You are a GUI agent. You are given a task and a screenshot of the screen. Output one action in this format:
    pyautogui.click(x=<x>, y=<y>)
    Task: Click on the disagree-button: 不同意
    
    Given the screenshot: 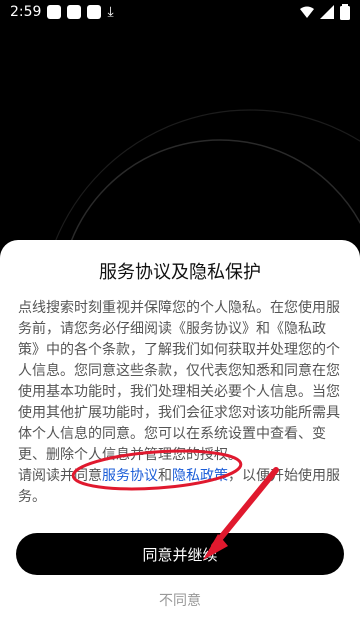 What is the action you would take?
    pyautogui.click(x=180, y=600)
    